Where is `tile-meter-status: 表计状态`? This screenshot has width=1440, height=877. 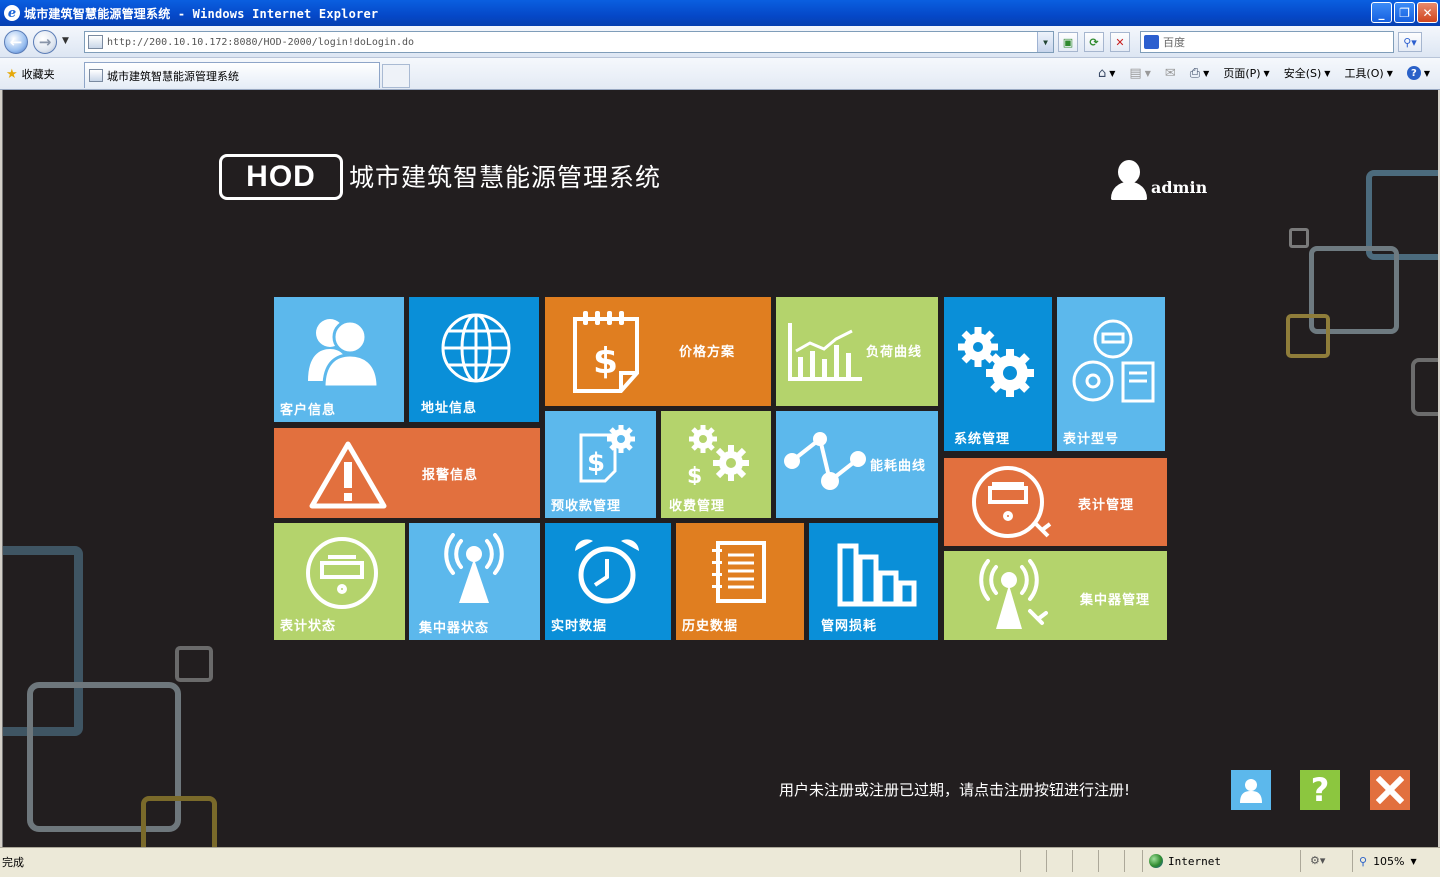 tile-meter-status: 表计状态 is located at coordinates (339, 581).